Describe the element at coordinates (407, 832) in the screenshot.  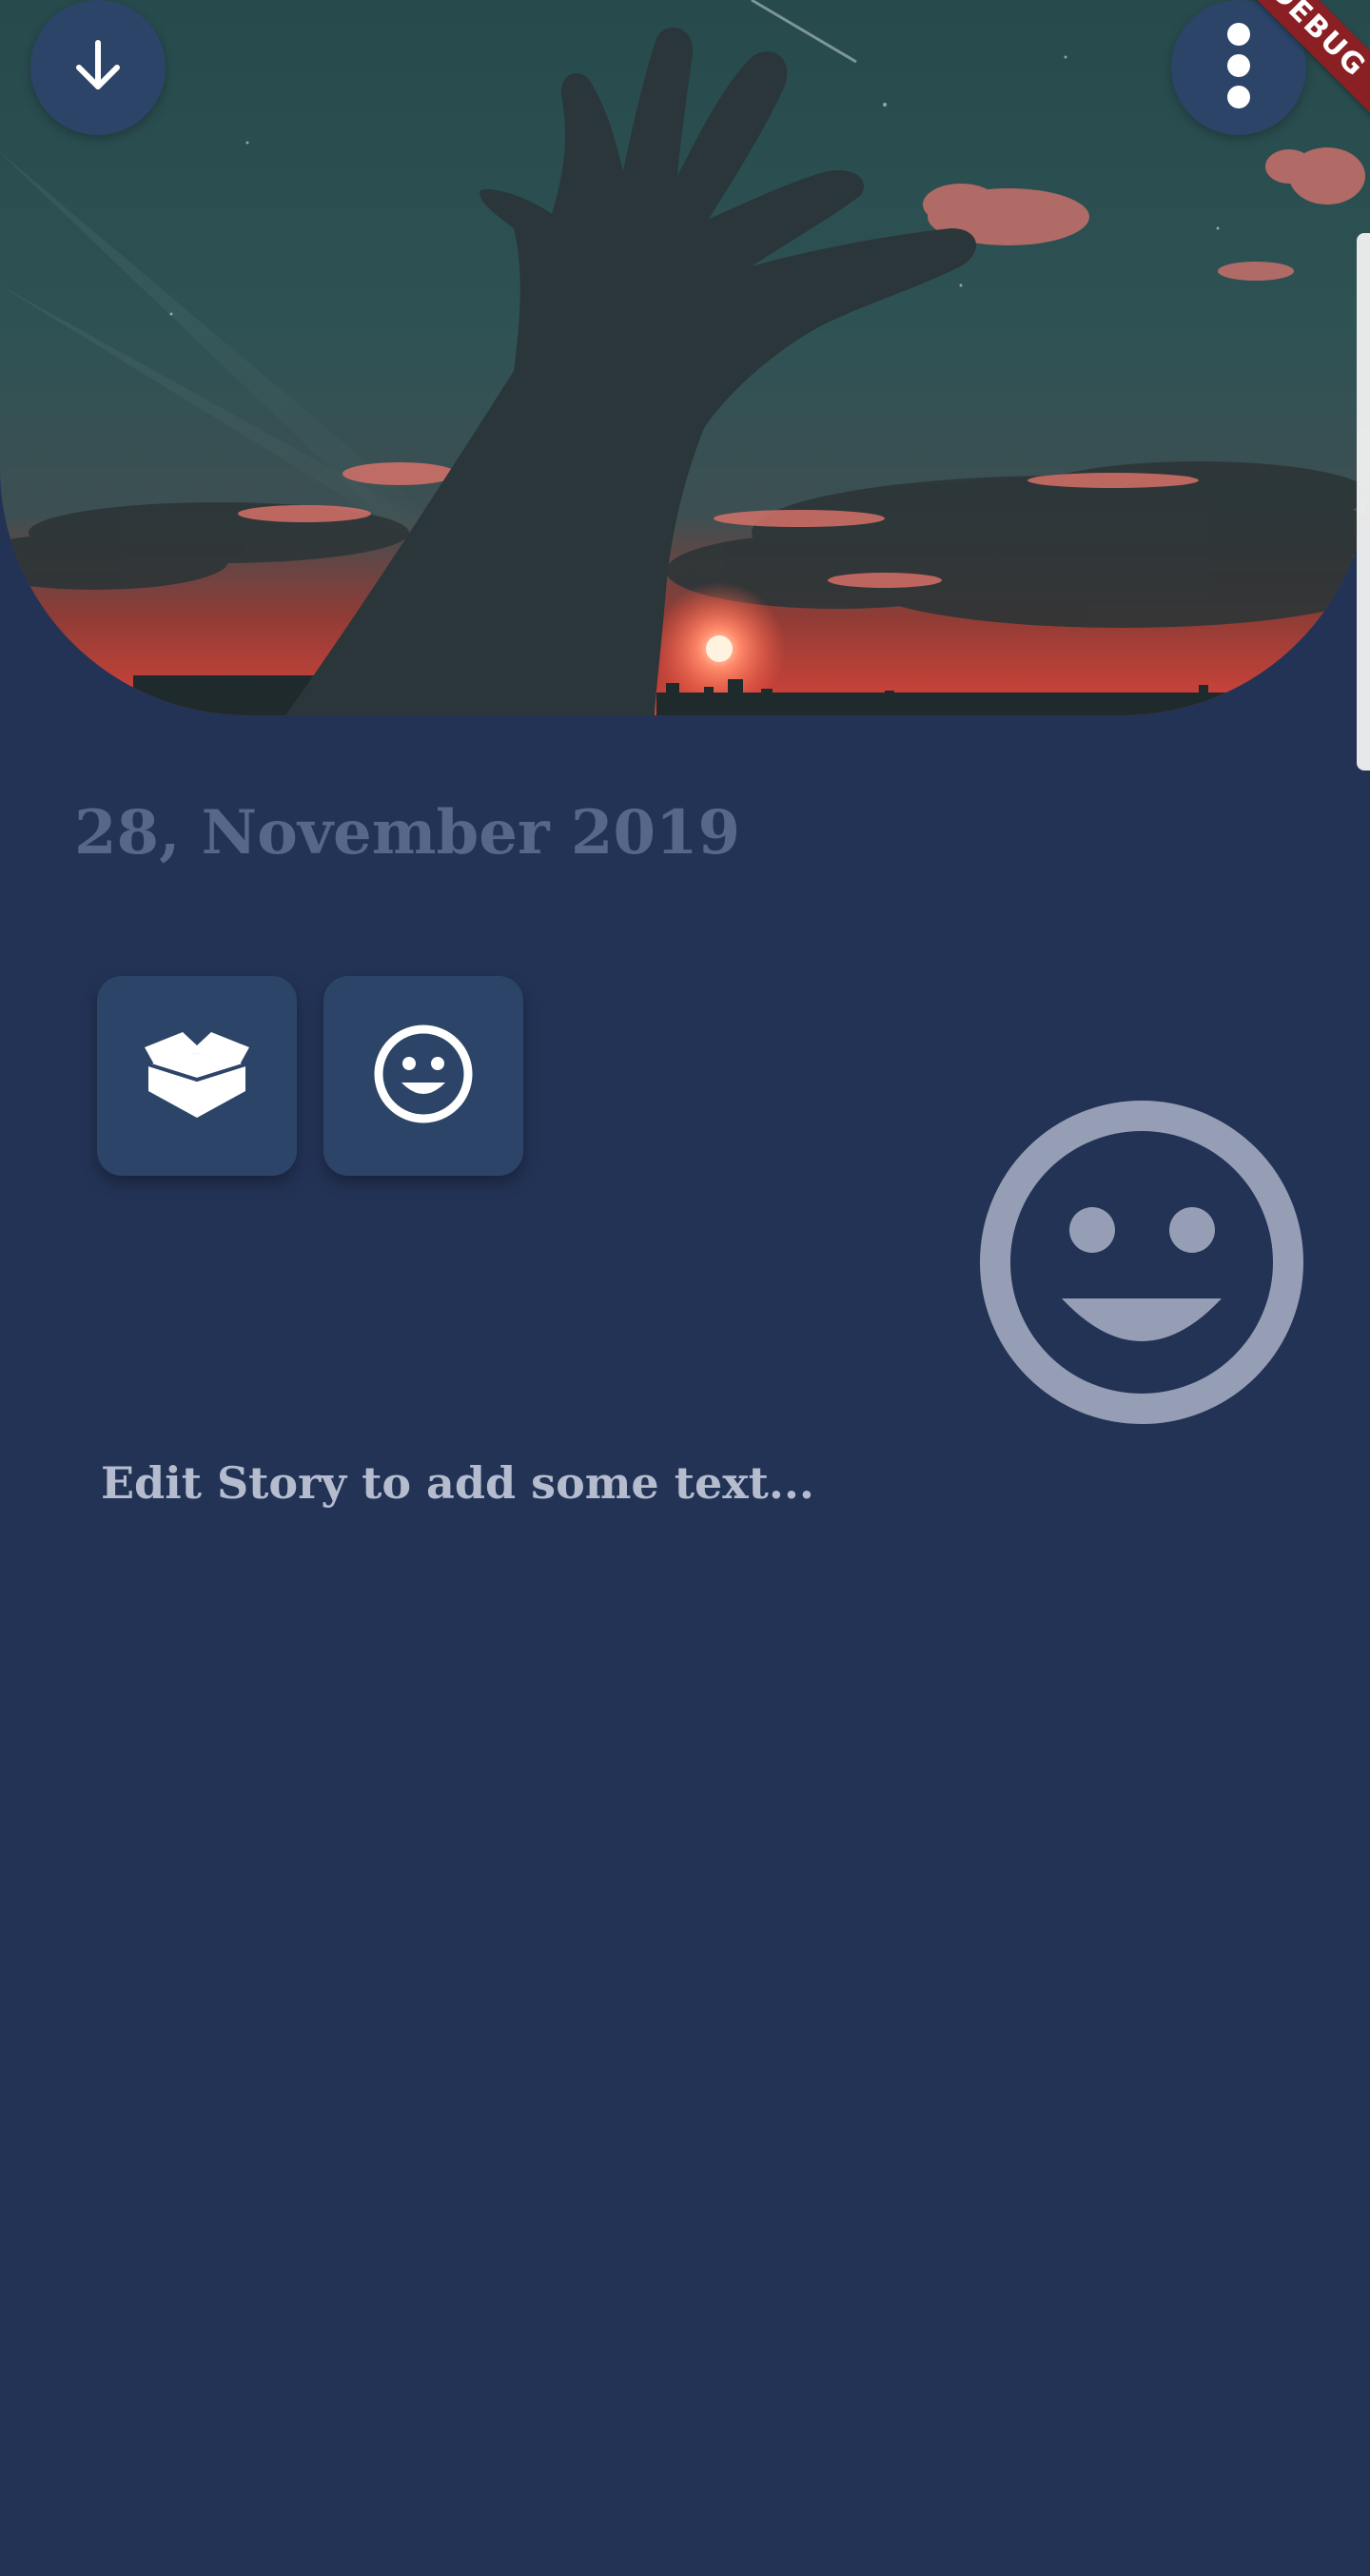
I see `entry-date: 28, November 2019` at that location.